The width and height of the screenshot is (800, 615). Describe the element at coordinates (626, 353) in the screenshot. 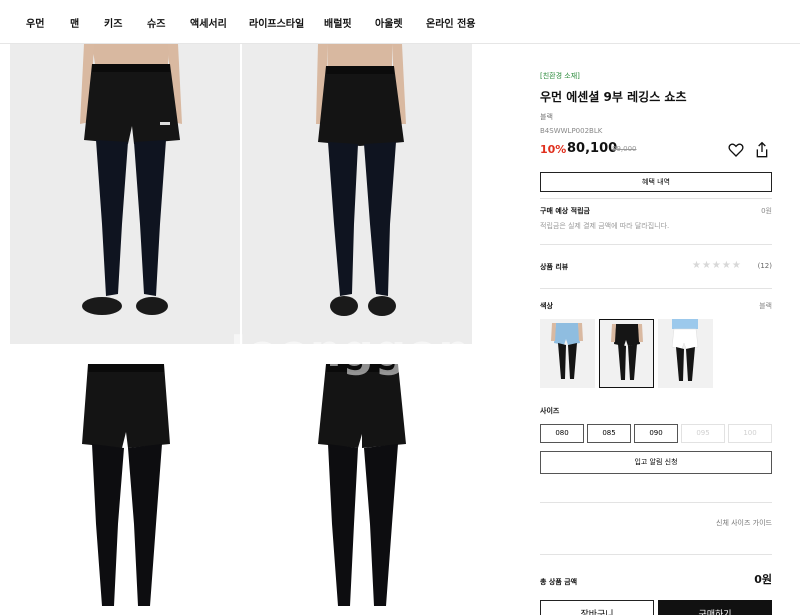

I see `color-swatch-black` at that location.